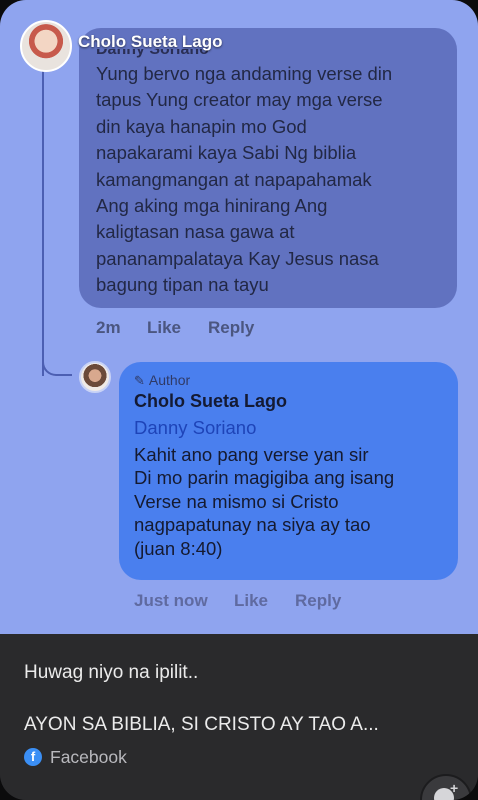  What do you see at coordinates (169, 380) in the screenshot?
I see `author-badge-label: Author` at bounding box center [169, 380].